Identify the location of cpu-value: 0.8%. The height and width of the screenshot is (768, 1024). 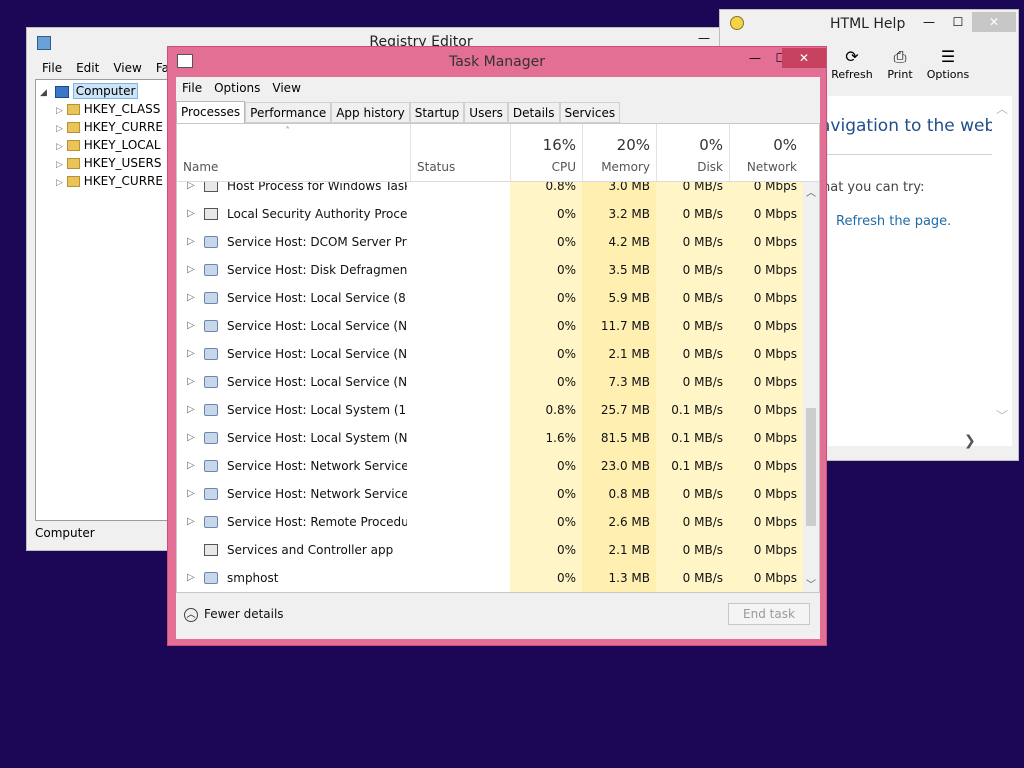
(561, 187).